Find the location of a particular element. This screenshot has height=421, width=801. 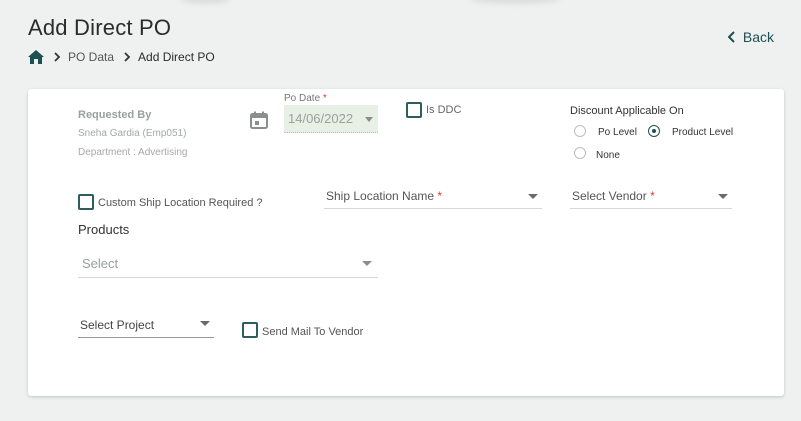

is-ddc-checkbox is located at coordinates (414, 110).